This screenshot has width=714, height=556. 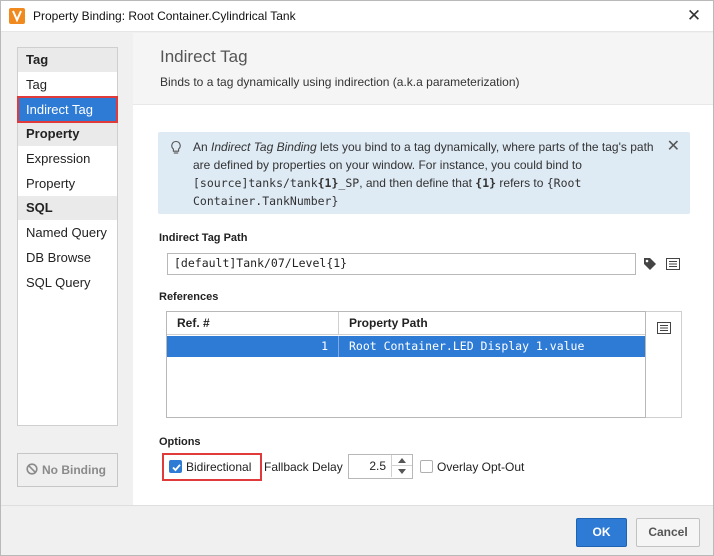 I want to click on sidebar-group-sql: SQL, so click(x=67, y=208).